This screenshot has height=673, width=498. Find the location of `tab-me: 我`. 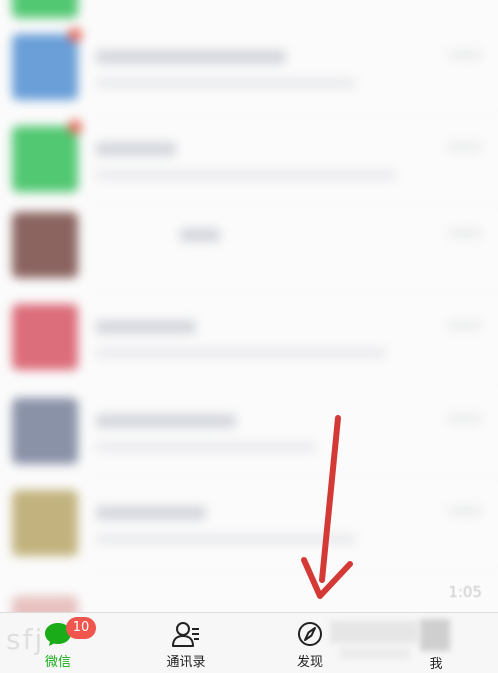

tab-me: 我 is located at coordinates (436, 643).